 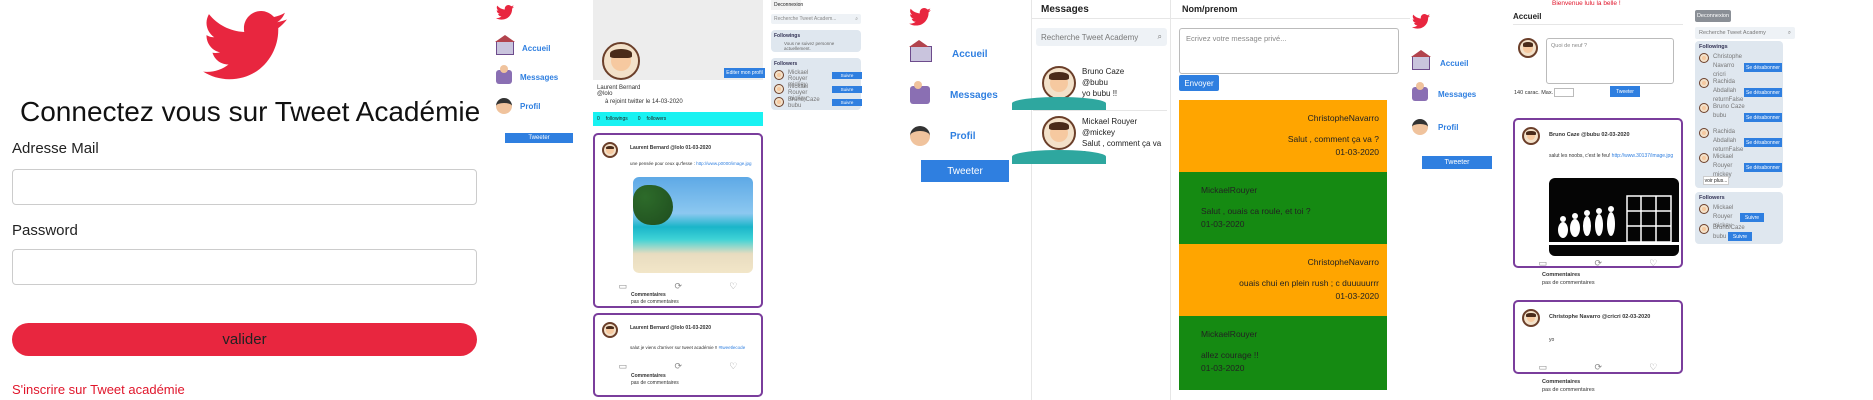 I want to click on email-input, so click(x=244, y=187).